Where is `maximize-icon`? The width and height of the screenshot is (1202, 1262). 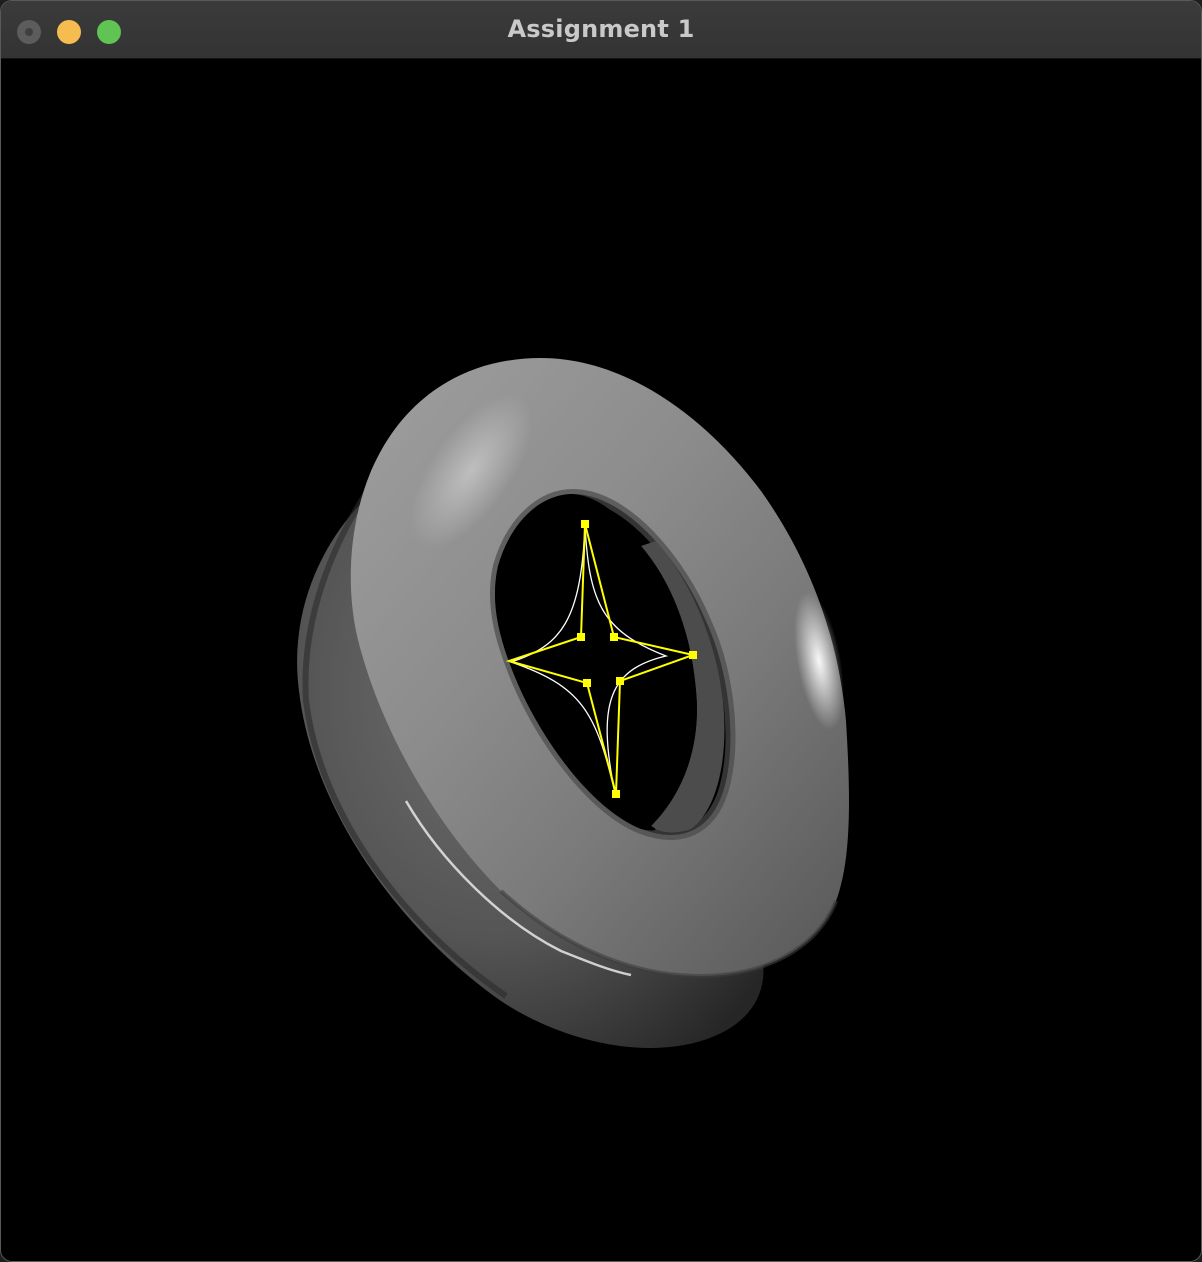
maximize-icon is located at coordinates (109, 32).